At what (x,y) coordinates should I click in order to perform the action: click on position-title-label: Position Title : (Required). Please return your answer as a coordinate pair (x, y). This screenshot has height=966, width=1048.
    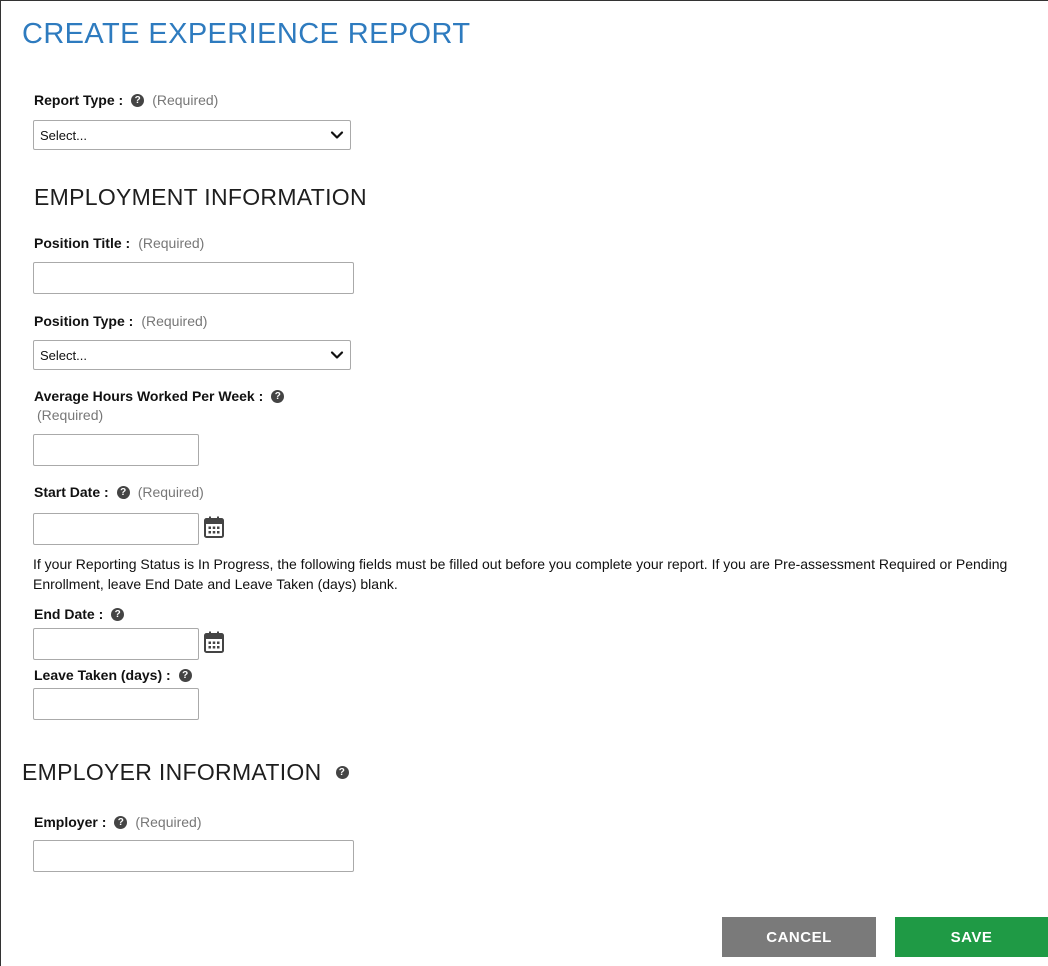
    Looking at the image, I should click on (119, 243).